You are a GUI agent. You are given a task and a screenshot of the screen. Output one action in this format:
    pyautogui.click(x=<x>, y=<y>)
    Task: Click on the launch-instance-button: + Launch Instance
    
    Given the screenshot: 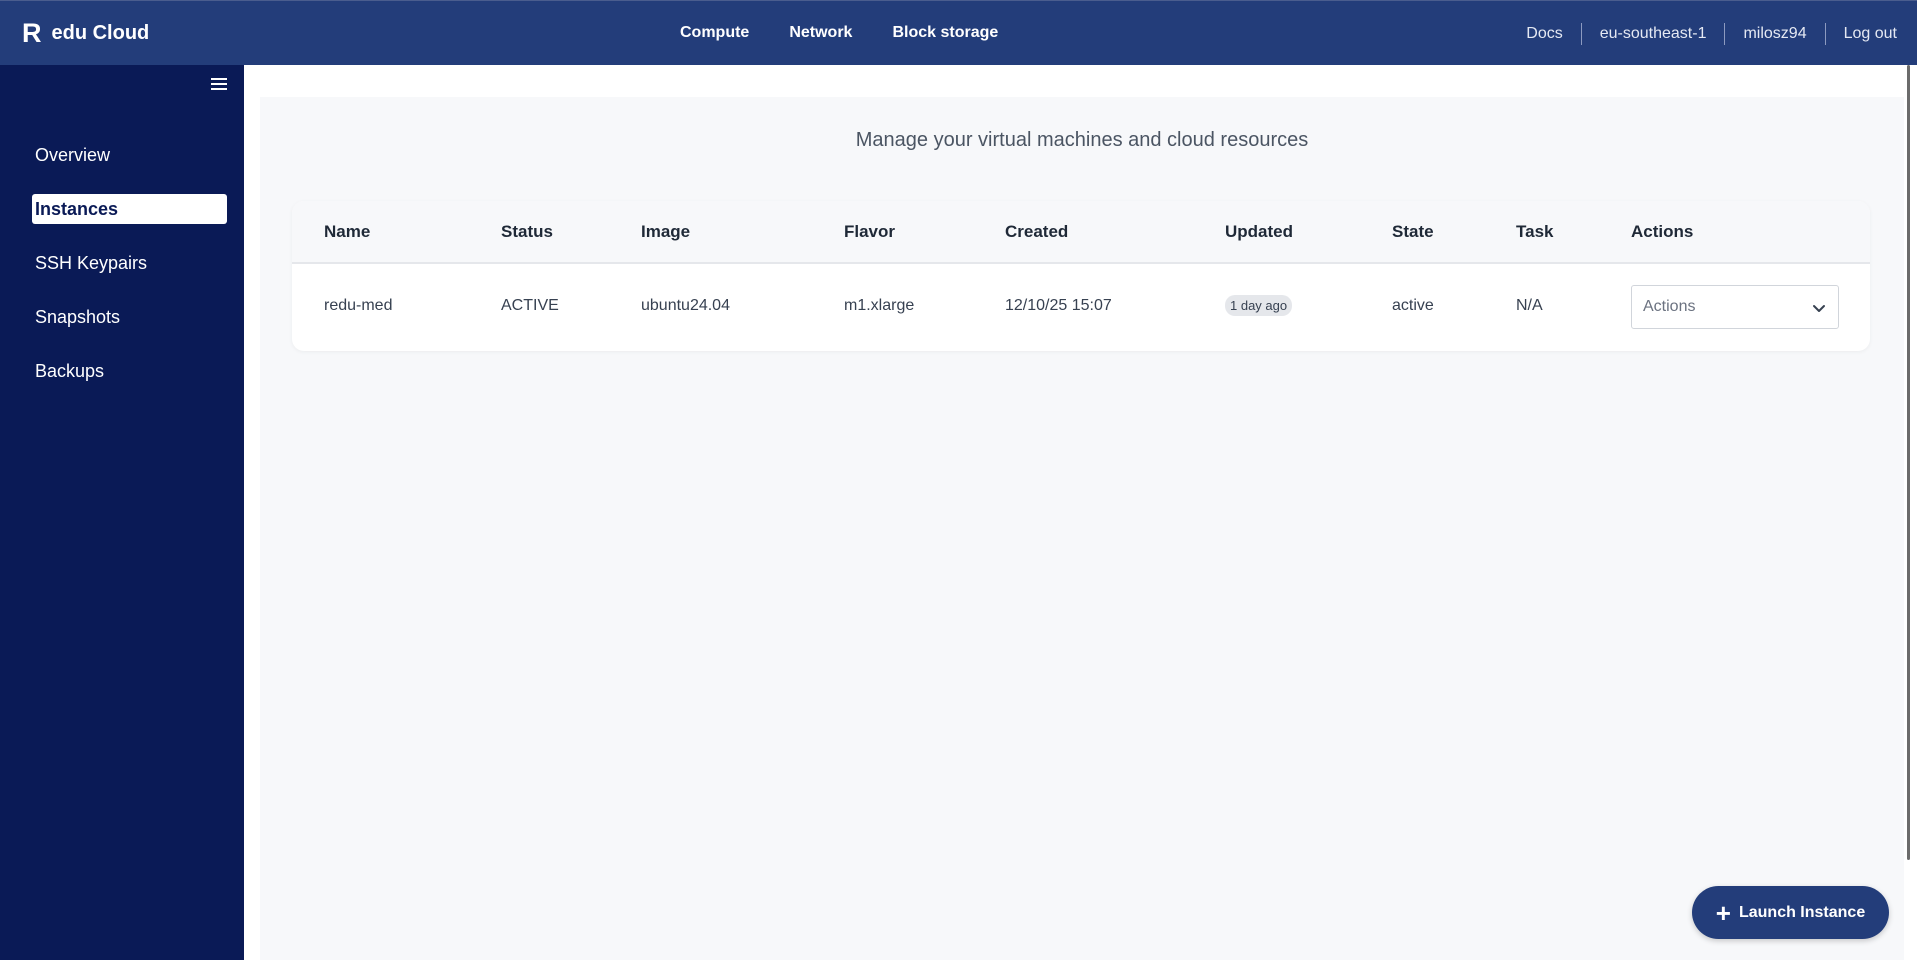 What is the action you would take?
    pyautogui.click(x=1790, y=912)
    